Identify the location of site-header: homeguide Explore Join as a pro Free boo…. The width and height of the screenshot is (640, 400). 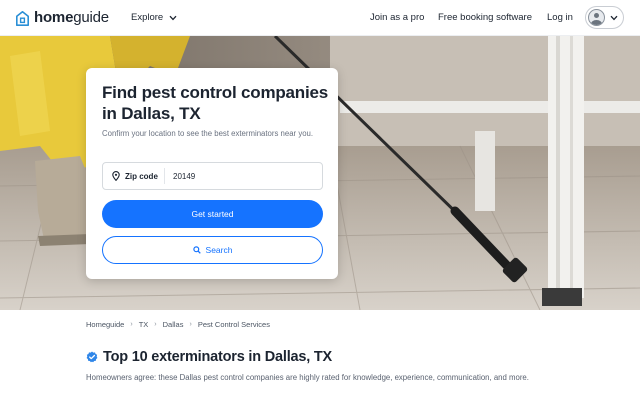
(320, 18).